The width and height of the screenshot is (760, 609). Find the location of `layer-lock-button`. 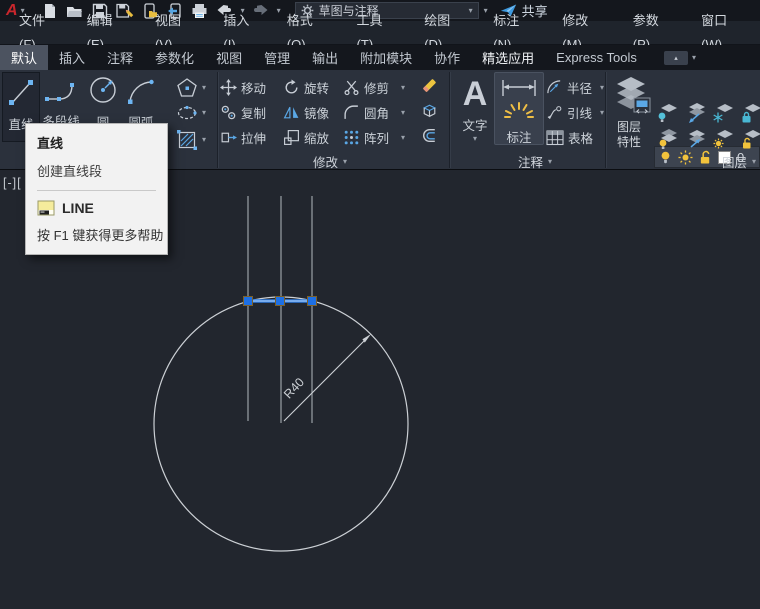

layer-lock-button is located at coordinates (749, 115).